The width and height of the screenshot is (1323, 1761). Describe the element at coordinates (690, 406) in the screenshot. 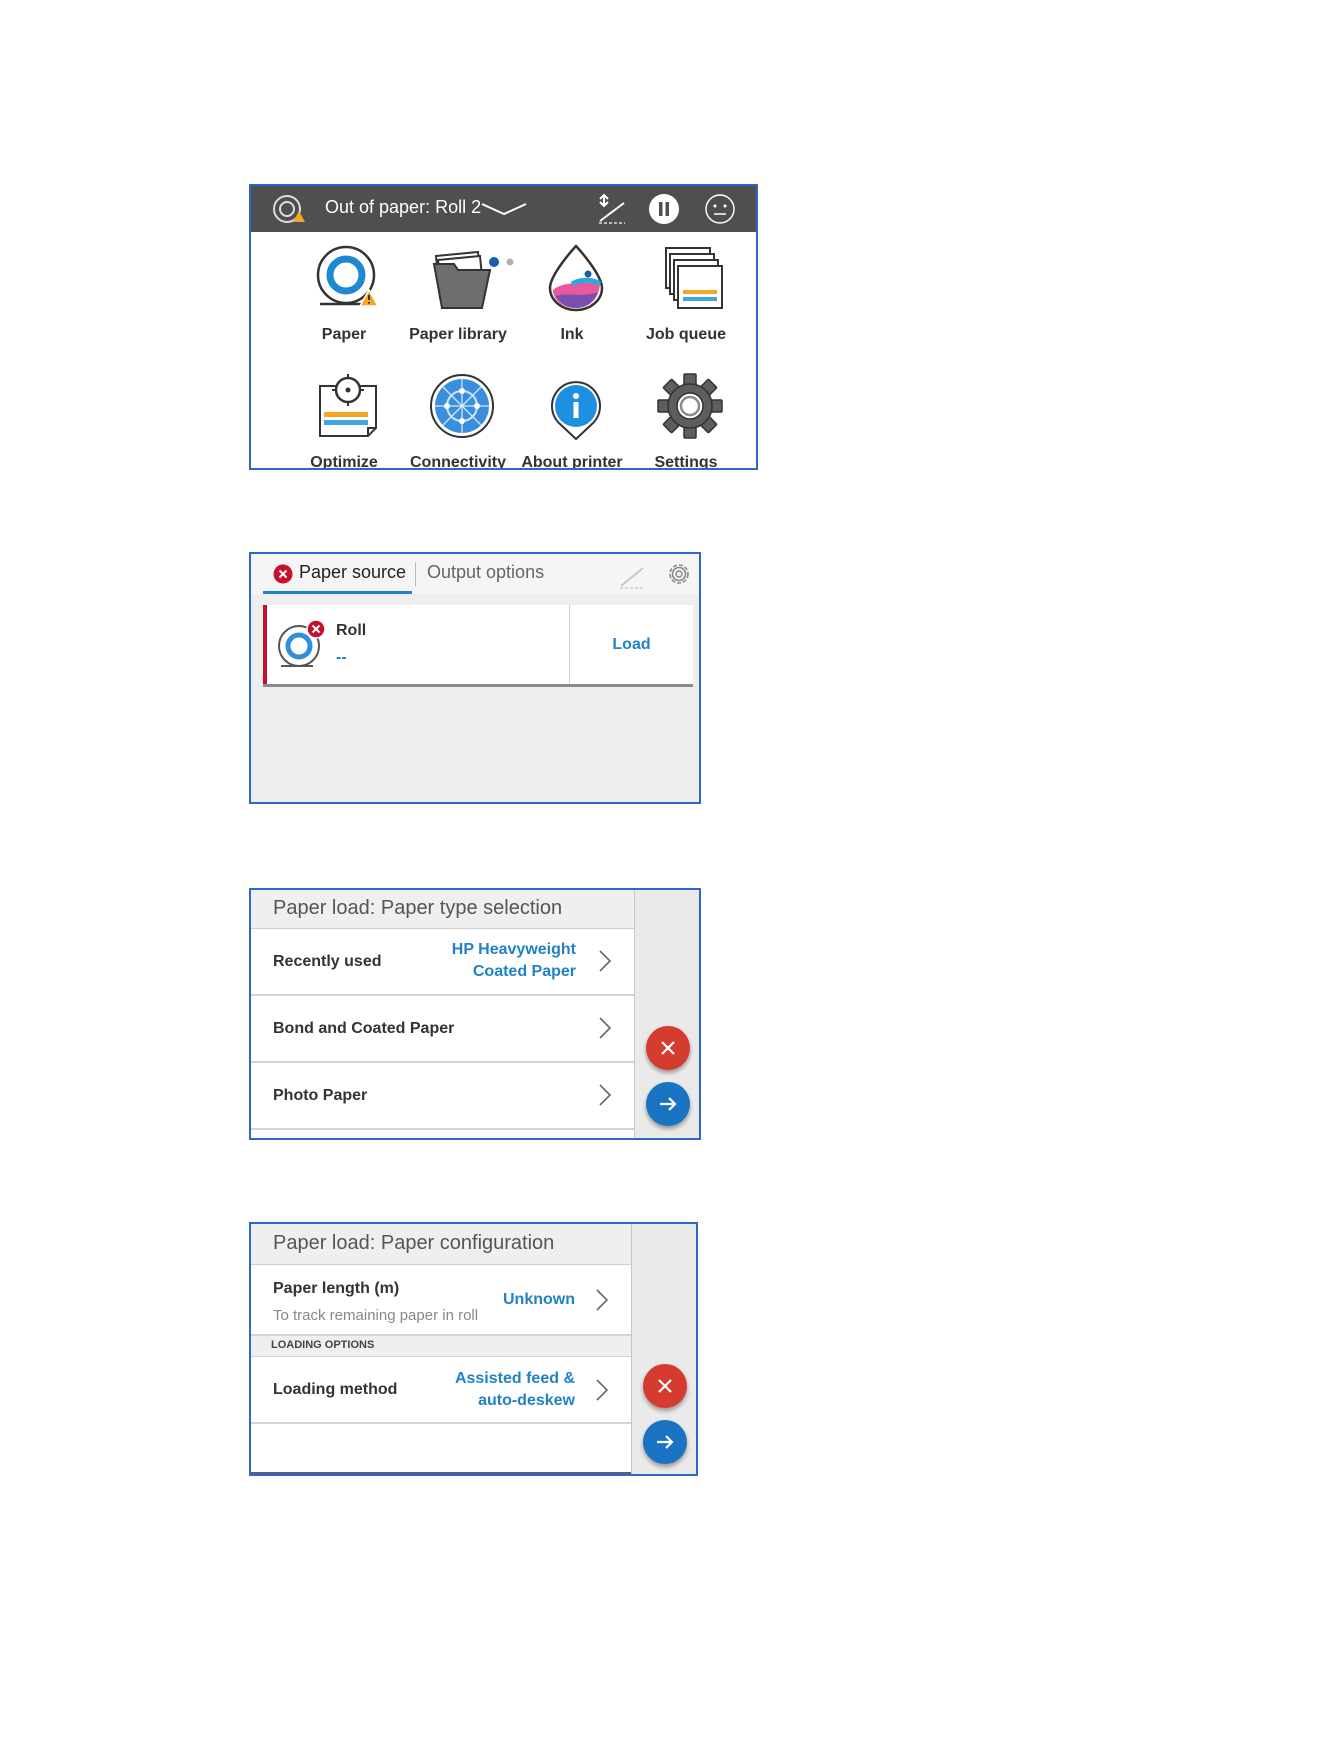

I see `settings-gear-icon` at that location.